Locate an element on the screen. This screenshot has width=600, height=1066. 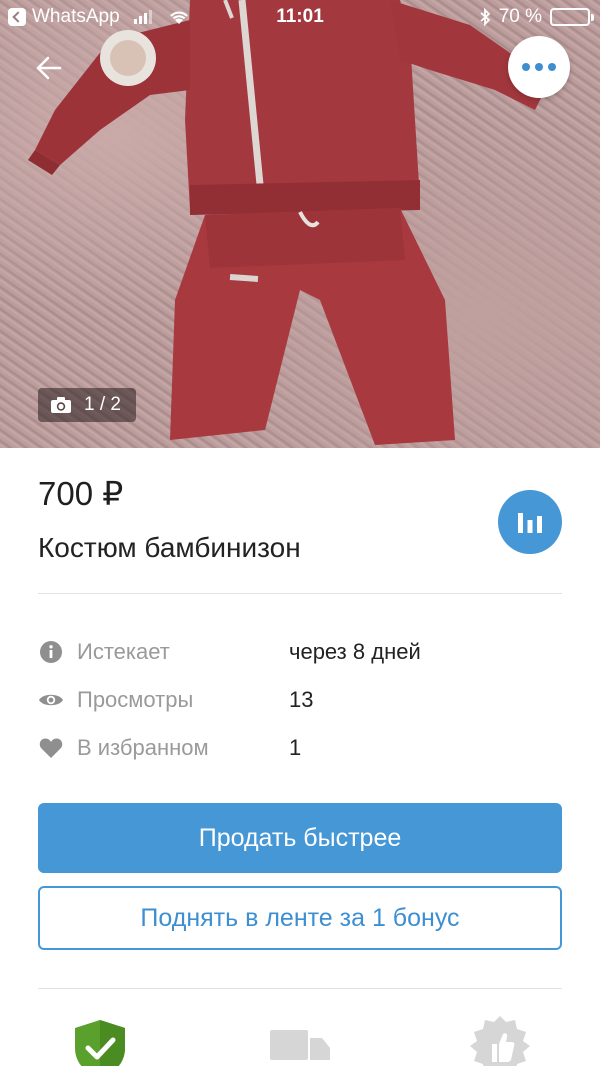
shield-check-icon is located at coordinates (100, 1043).